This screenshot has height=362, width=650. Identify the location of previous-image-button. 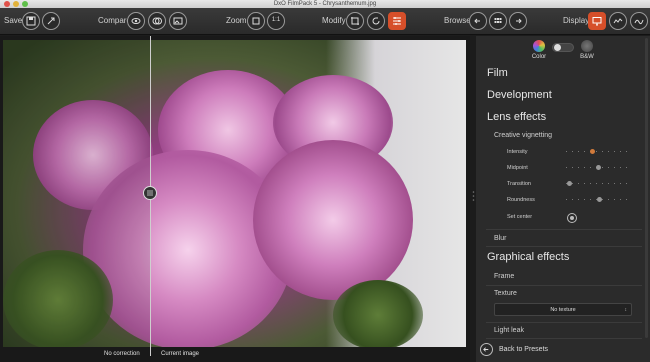
(478, 21).